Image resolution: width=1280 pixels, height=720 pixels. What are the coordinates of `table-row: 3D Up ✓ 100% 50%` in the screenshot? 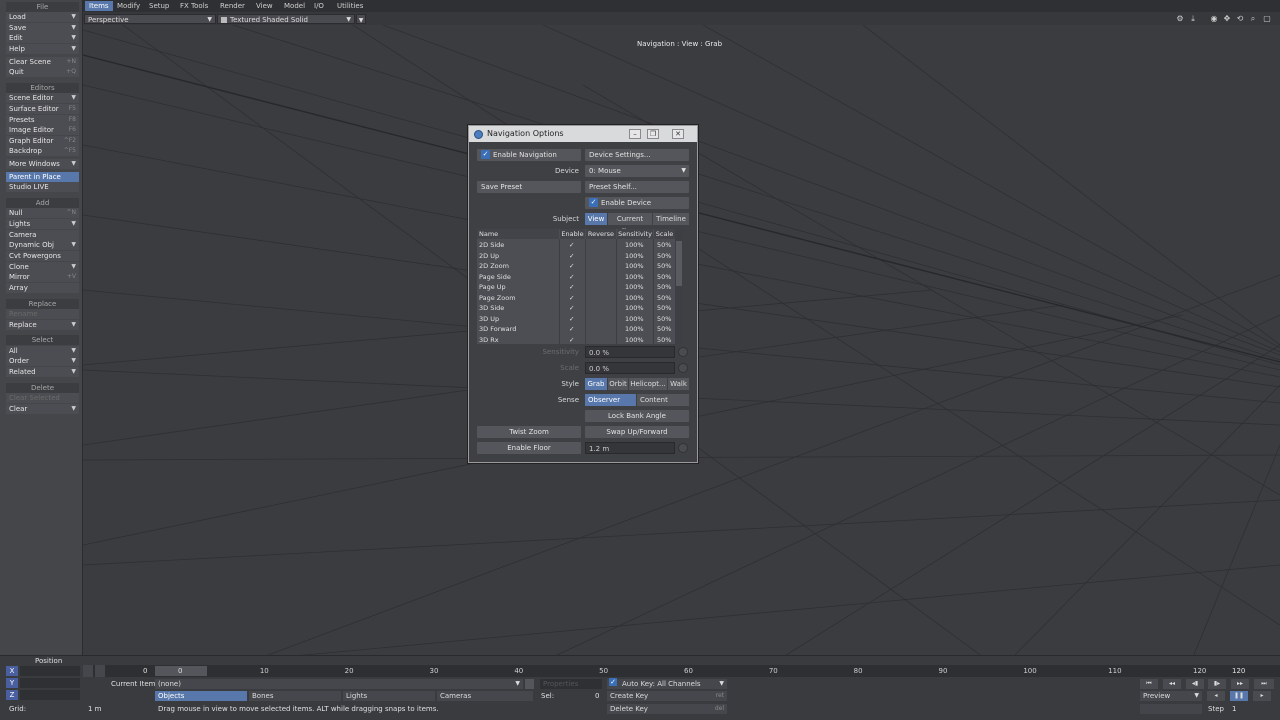 It's located at (576, 319).